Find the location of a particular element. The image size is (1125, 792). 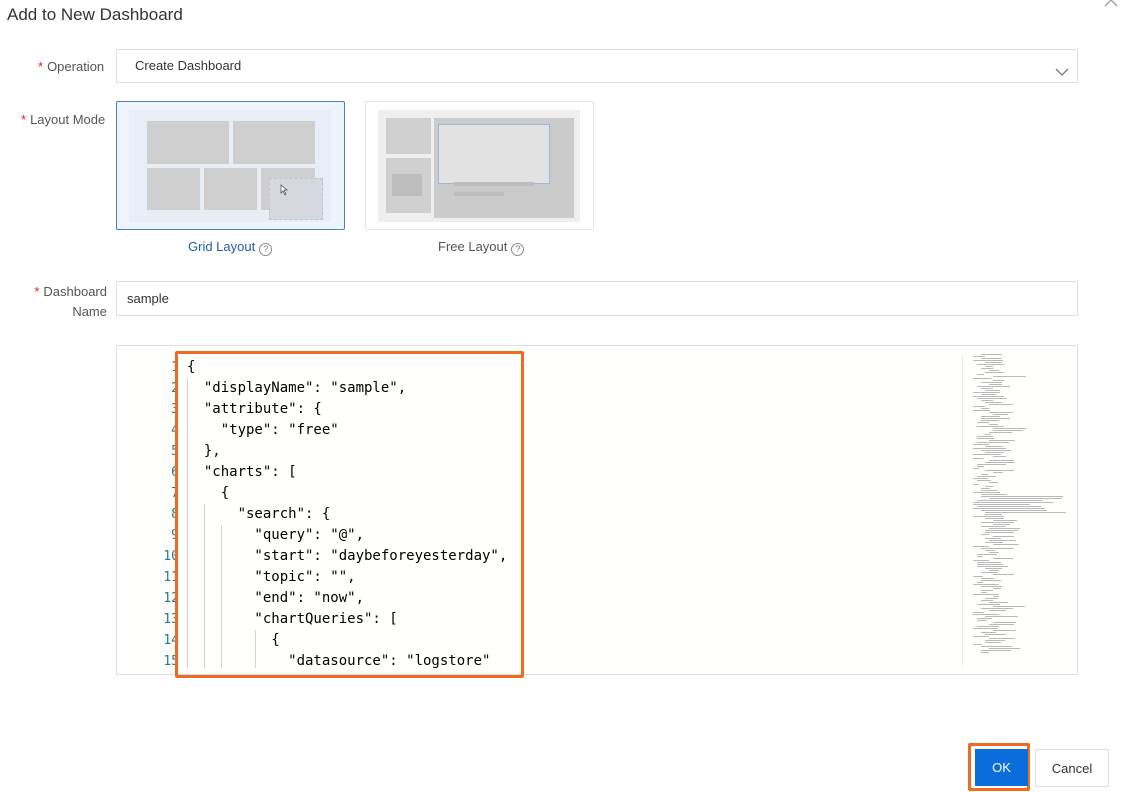

code-line: "topic": "", is located at coordinates (271, 577).